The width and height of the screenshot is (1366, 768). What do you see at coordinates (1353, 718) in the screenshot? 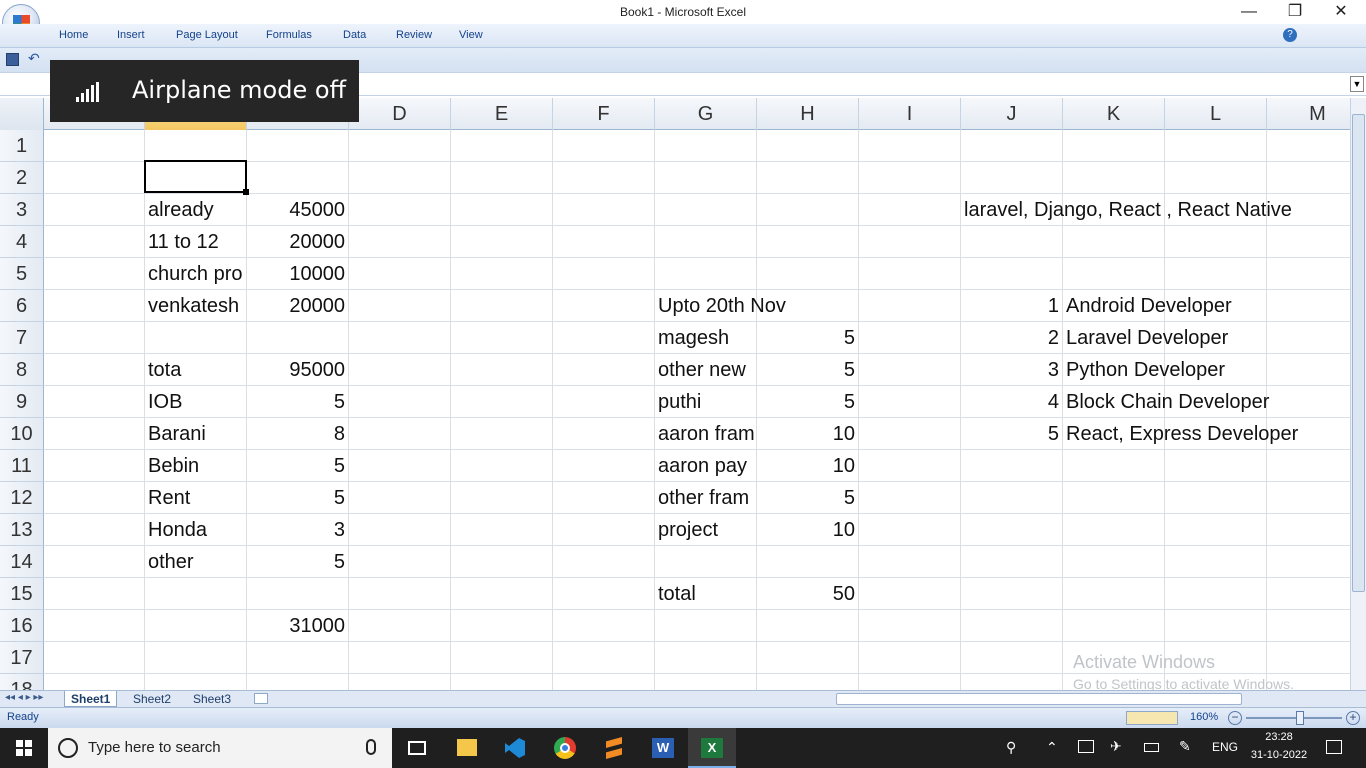
I see `zoom-in-icon: +` at bounding box center [1353, 718].